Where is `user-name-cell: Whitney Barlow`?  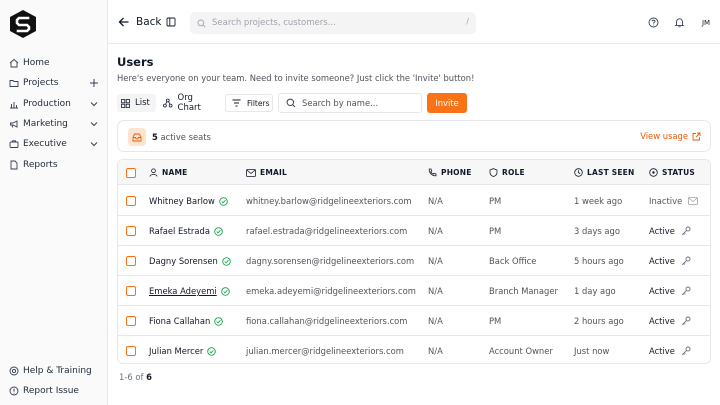
user-name-cell: Whitney Barlow is located at coordinates (188, 201).